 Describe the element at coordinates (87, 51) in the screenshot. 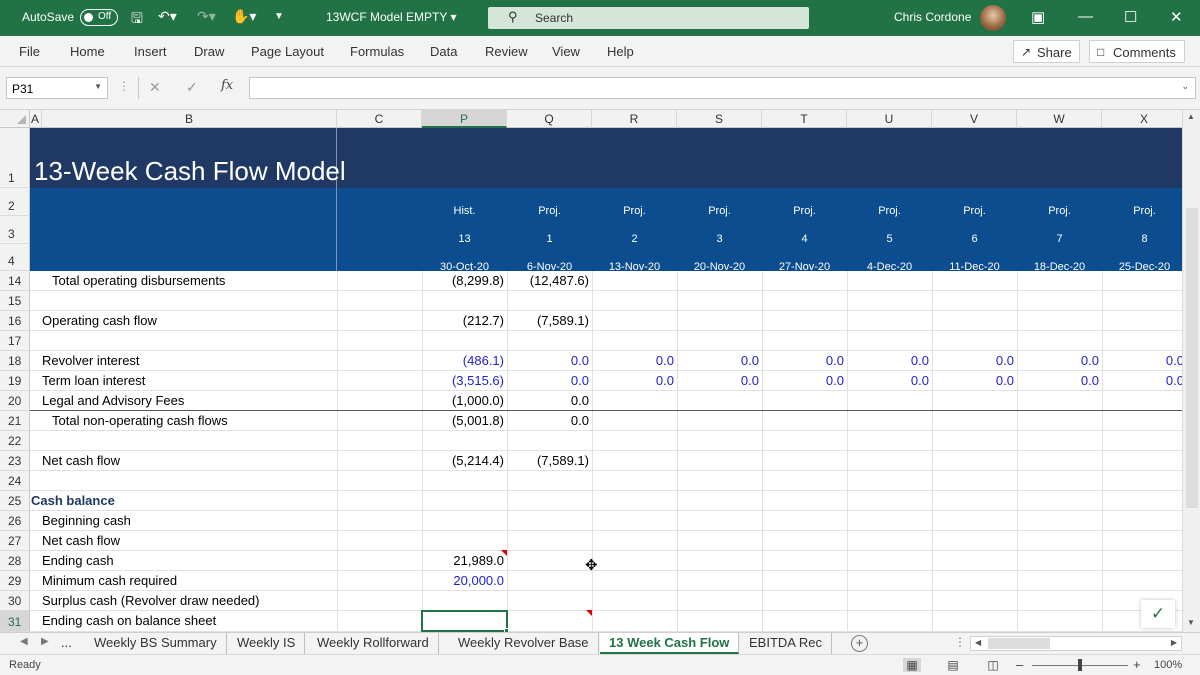

I see `tab-home: Home` at that location.